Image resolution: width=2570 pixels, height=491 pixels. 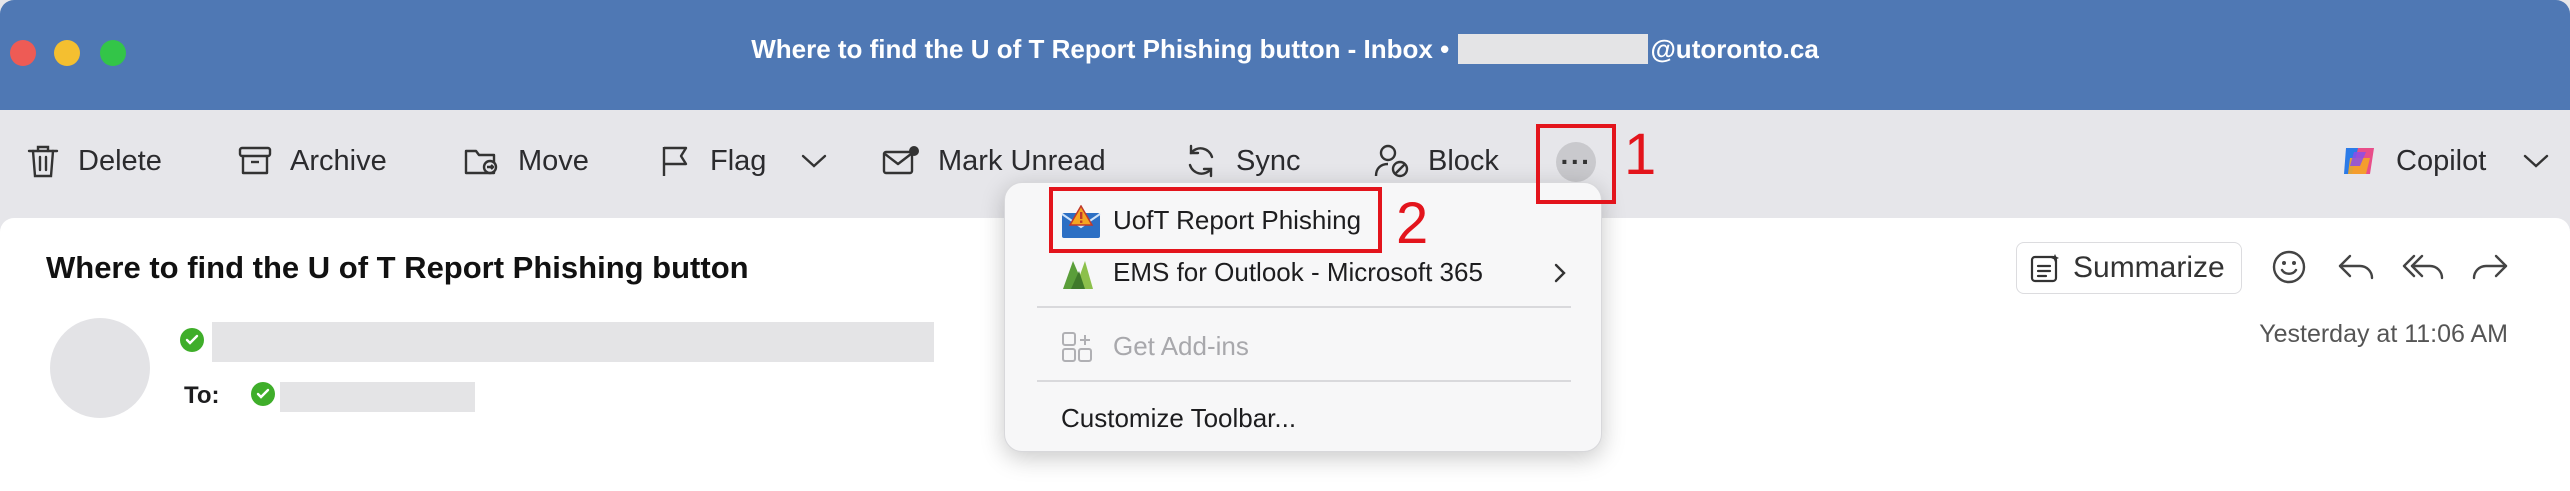 I want to click on redacted-recipient, so click(x=377, y=397).